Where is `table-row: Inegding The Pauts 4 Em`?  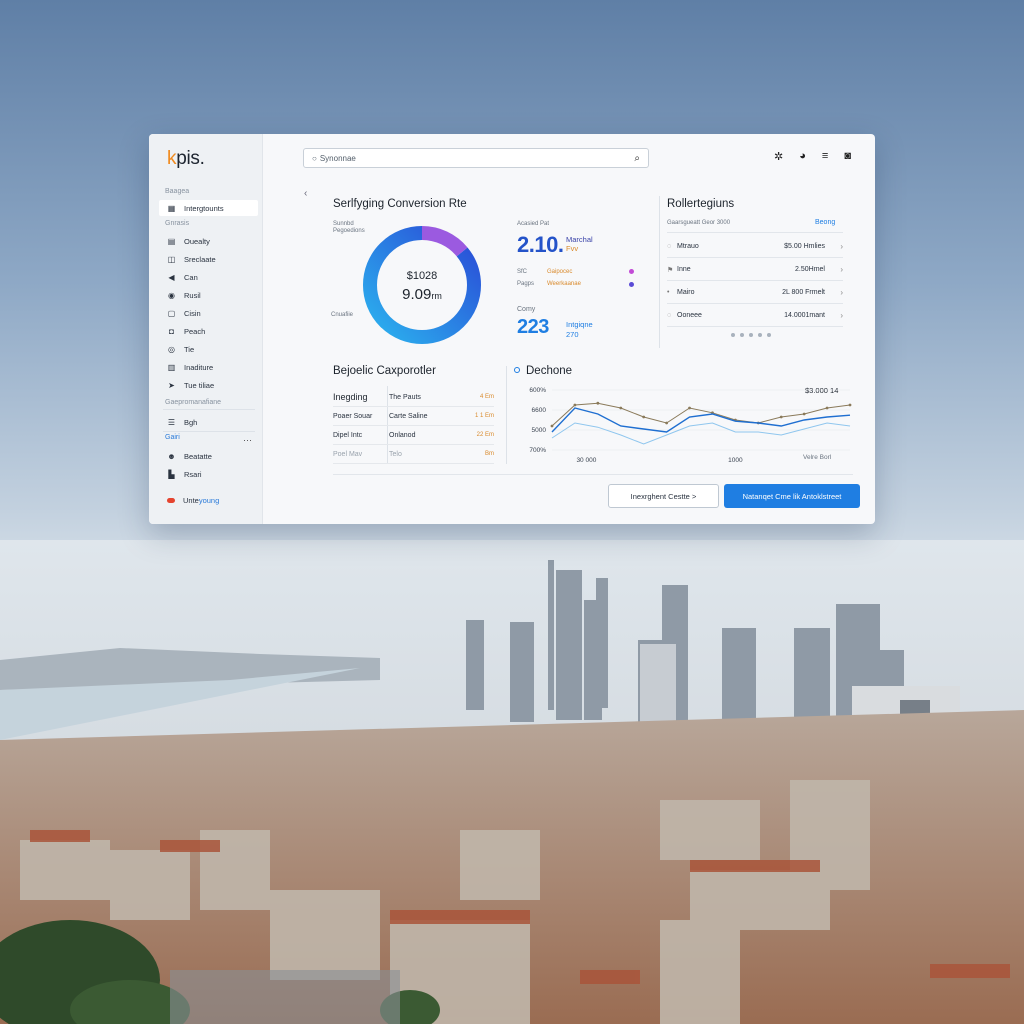
table-row: Inegding The Pauts 4 Em is located at coordinates (413, 397).